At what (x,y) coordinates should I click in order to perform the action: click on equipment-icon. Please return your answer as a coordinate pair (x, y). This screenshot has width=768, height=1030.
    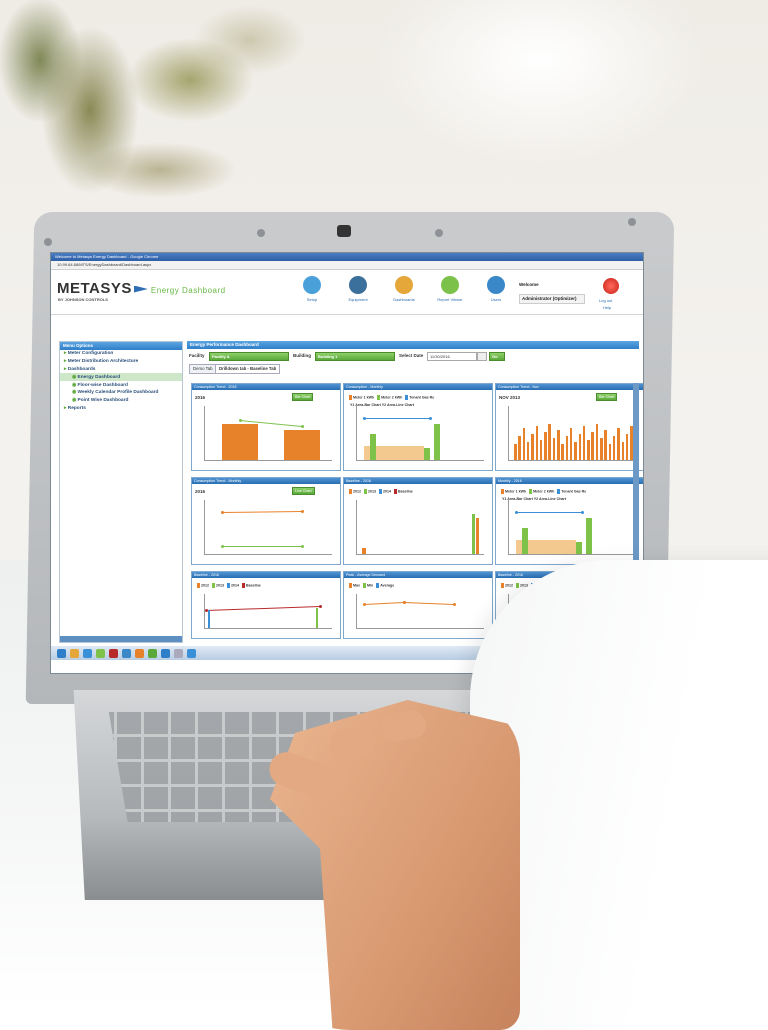
    Looking at the image, I should click on (358, 285).